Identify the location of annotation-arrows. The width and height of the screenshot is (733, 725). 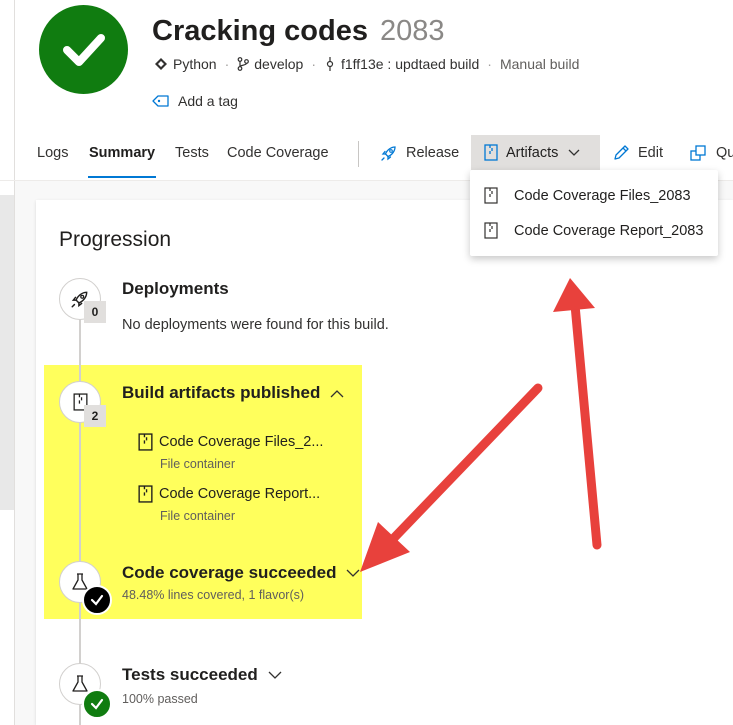
(481, 425).